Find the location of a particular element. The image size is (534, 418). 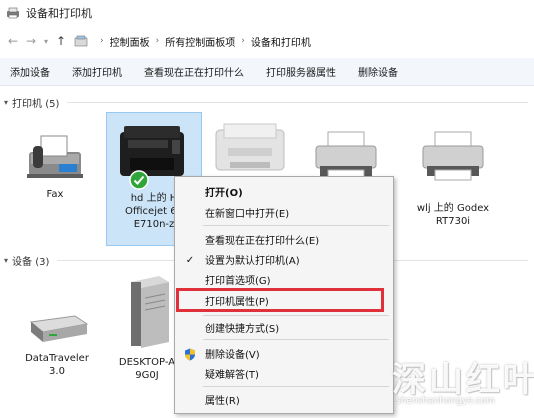

device-item-datatraveler: DataTraveler 3.0 is located at coordinates (57, 341).